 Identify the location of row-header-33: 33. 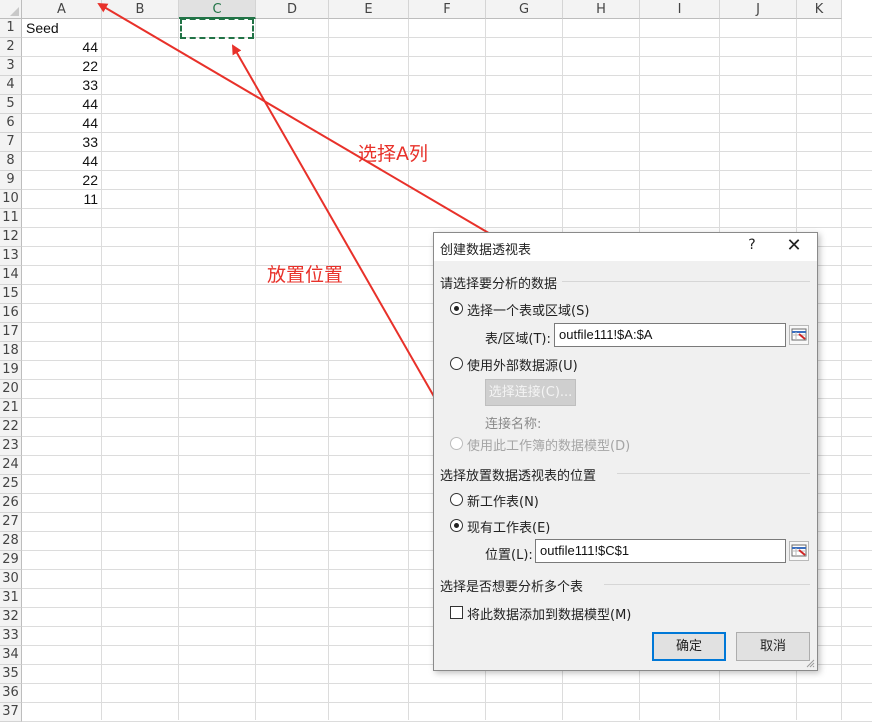
(11, 636).